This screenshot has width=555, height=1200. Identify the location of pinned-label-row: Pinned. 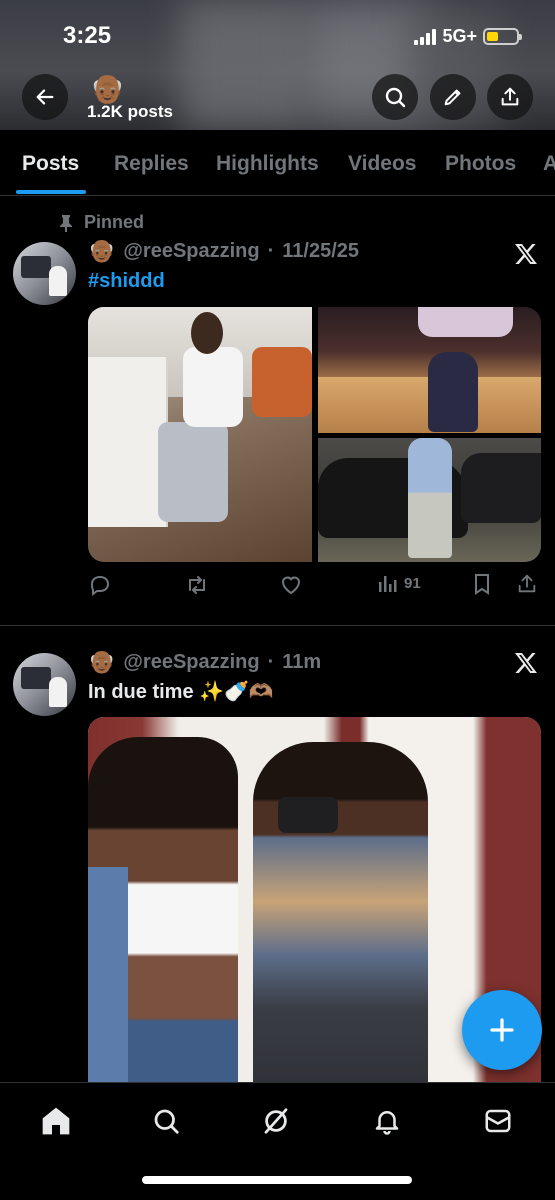
(101, 222).